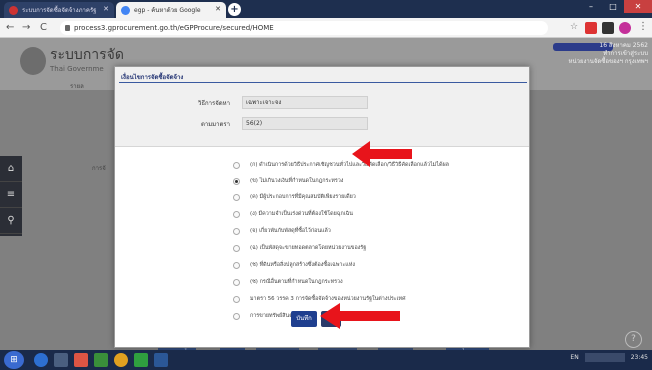 This screenshot has width=652, height=370. I want to click on option-label: (จ) เกี่ยวพันกับพัสดุที่ซื้อไว้ก่อนแล้ว, so click(290, 231).